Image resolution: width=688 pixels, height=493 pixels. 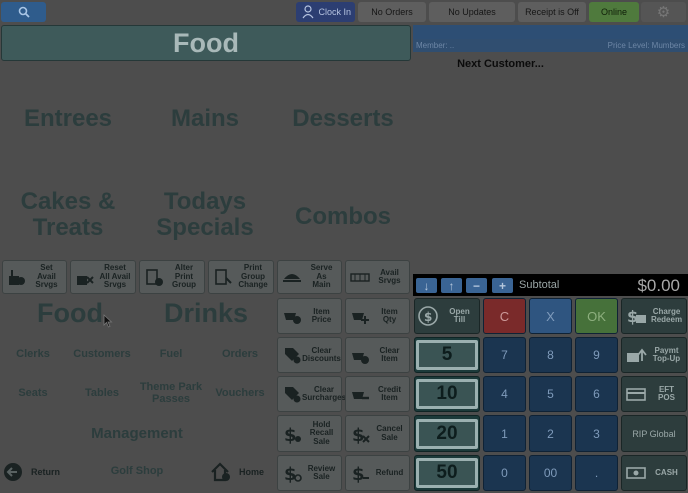 What do you see at coordinates (504, 473) in the screenshot?
I see `key-0: 0` at bounding box center [504, 473].